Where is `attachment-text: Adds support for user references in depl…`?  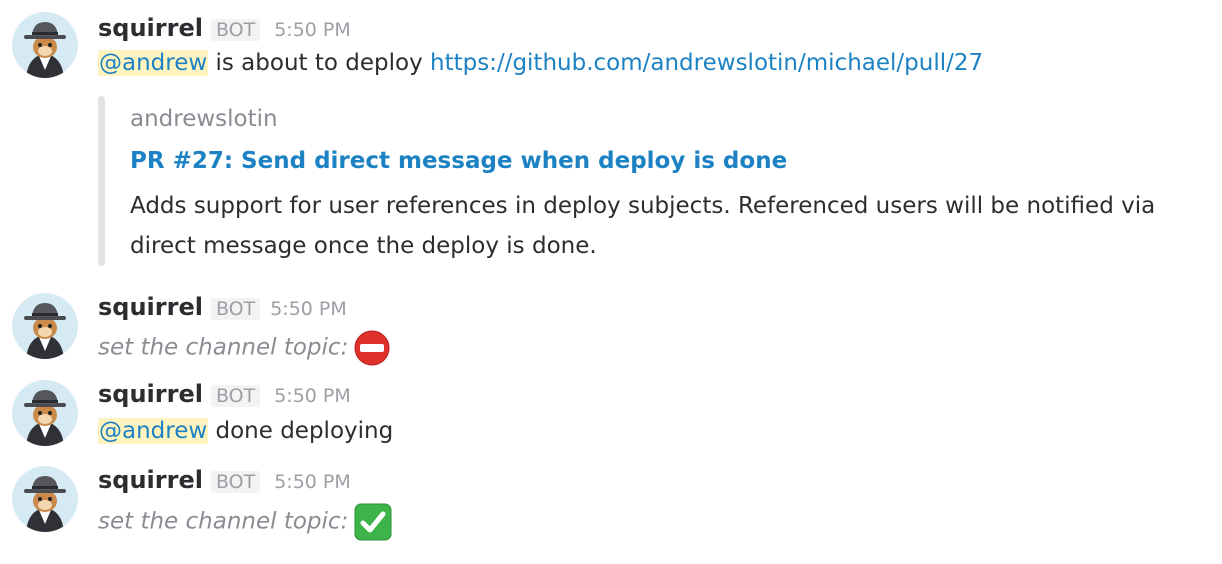 attachment-text: Adds support for user references in depl… is located at coordinates (643, 226).